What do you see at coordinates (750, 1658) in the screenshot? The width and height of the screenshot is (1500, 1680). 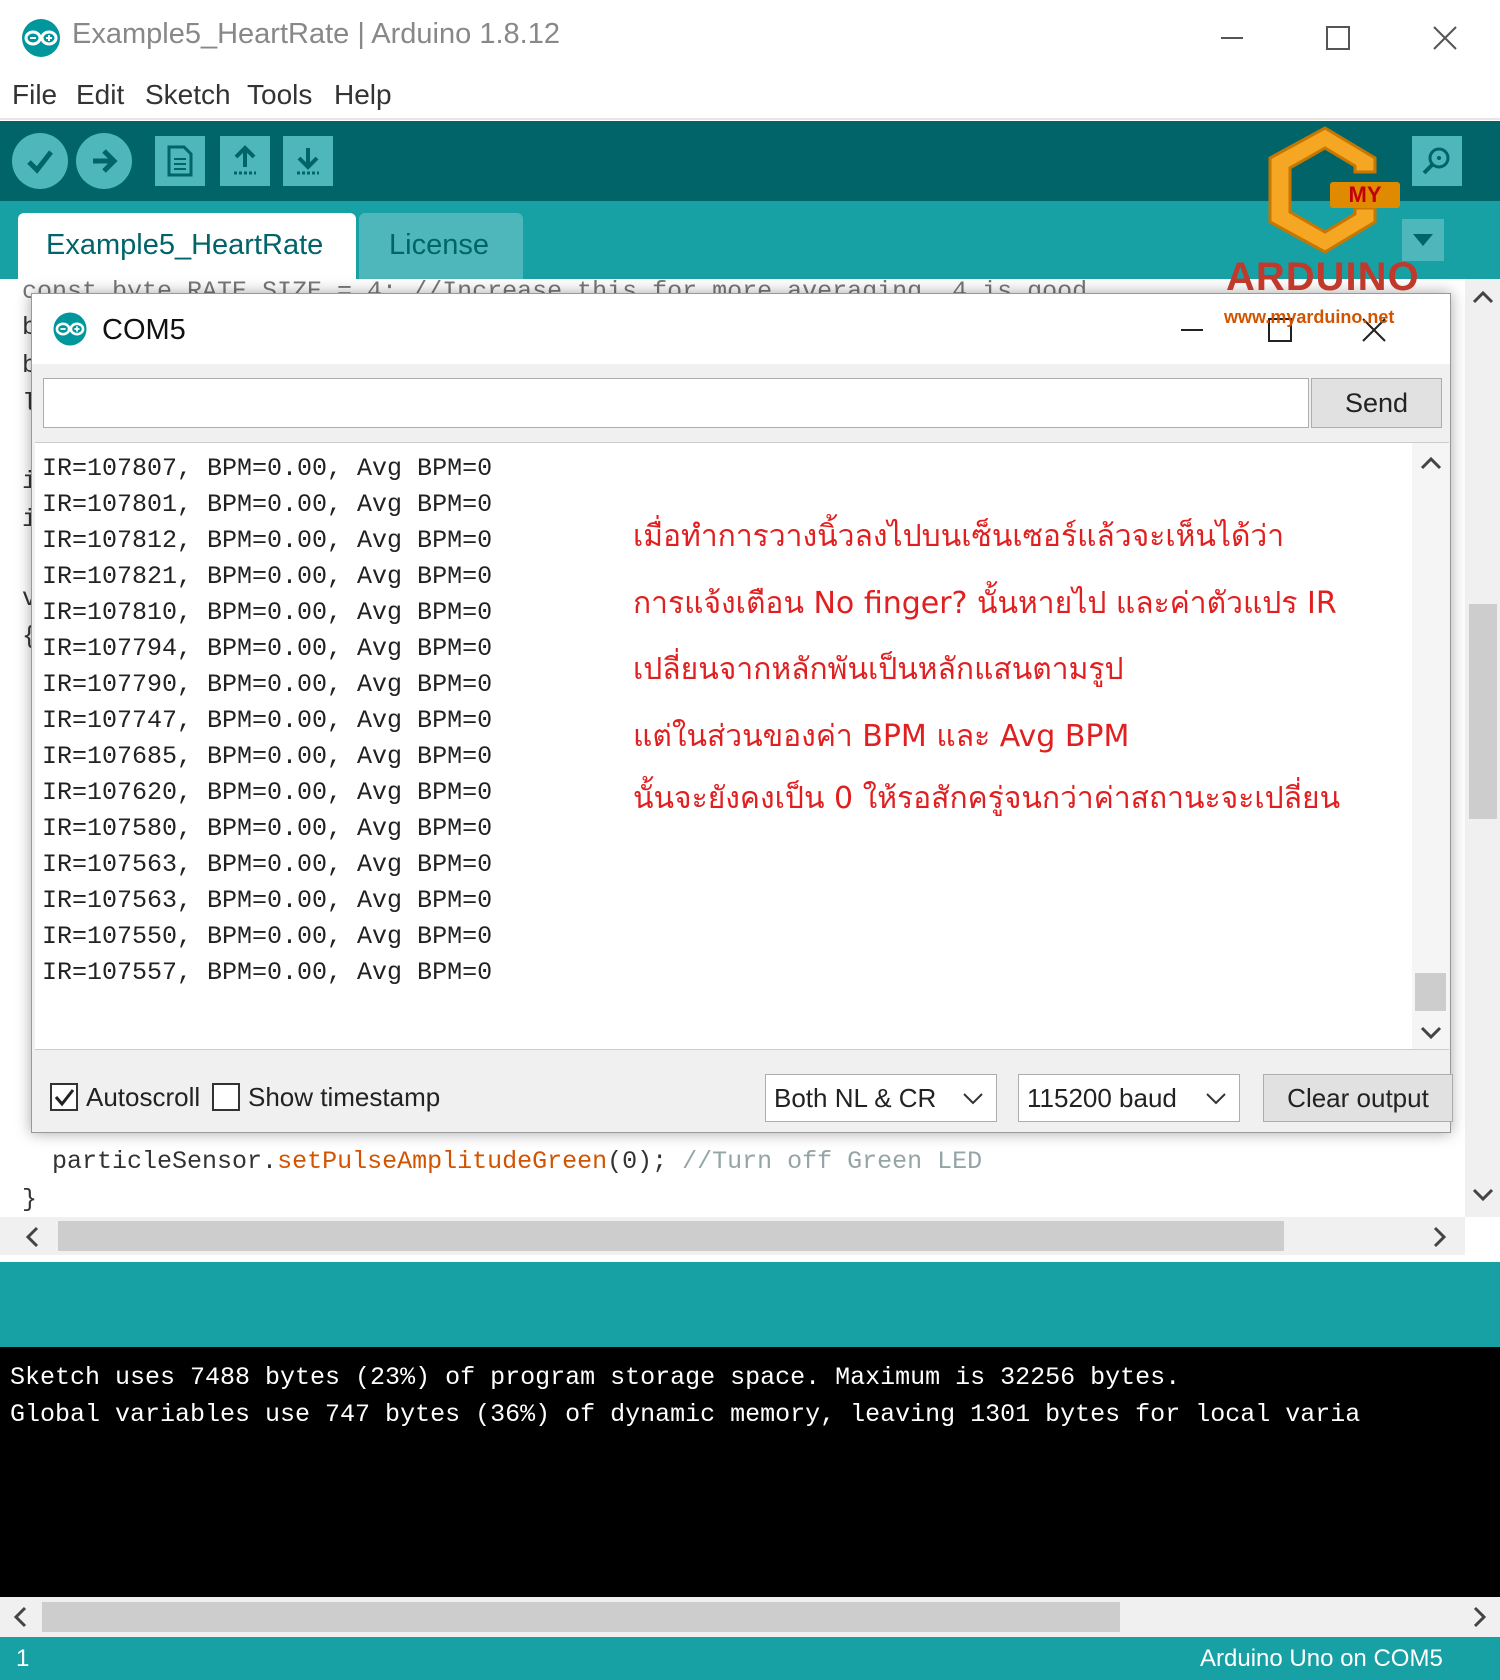 I see `status-bar: 1 Arduino Uno on COM5` at bounding box center [750, 1658].